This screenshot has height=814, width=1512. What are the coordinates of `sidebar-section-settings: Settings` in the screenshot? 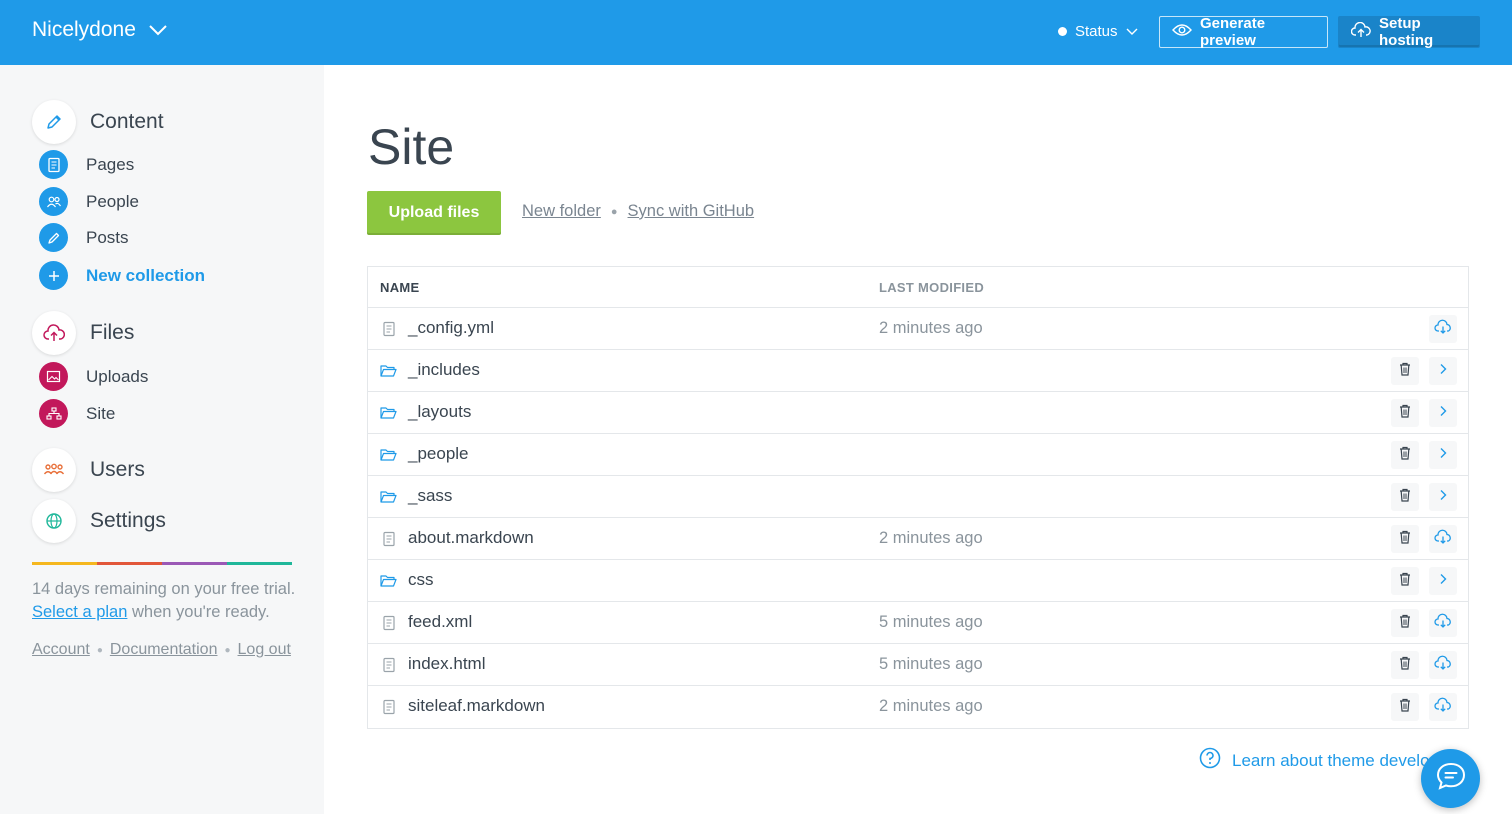 It's located at (99, 521).